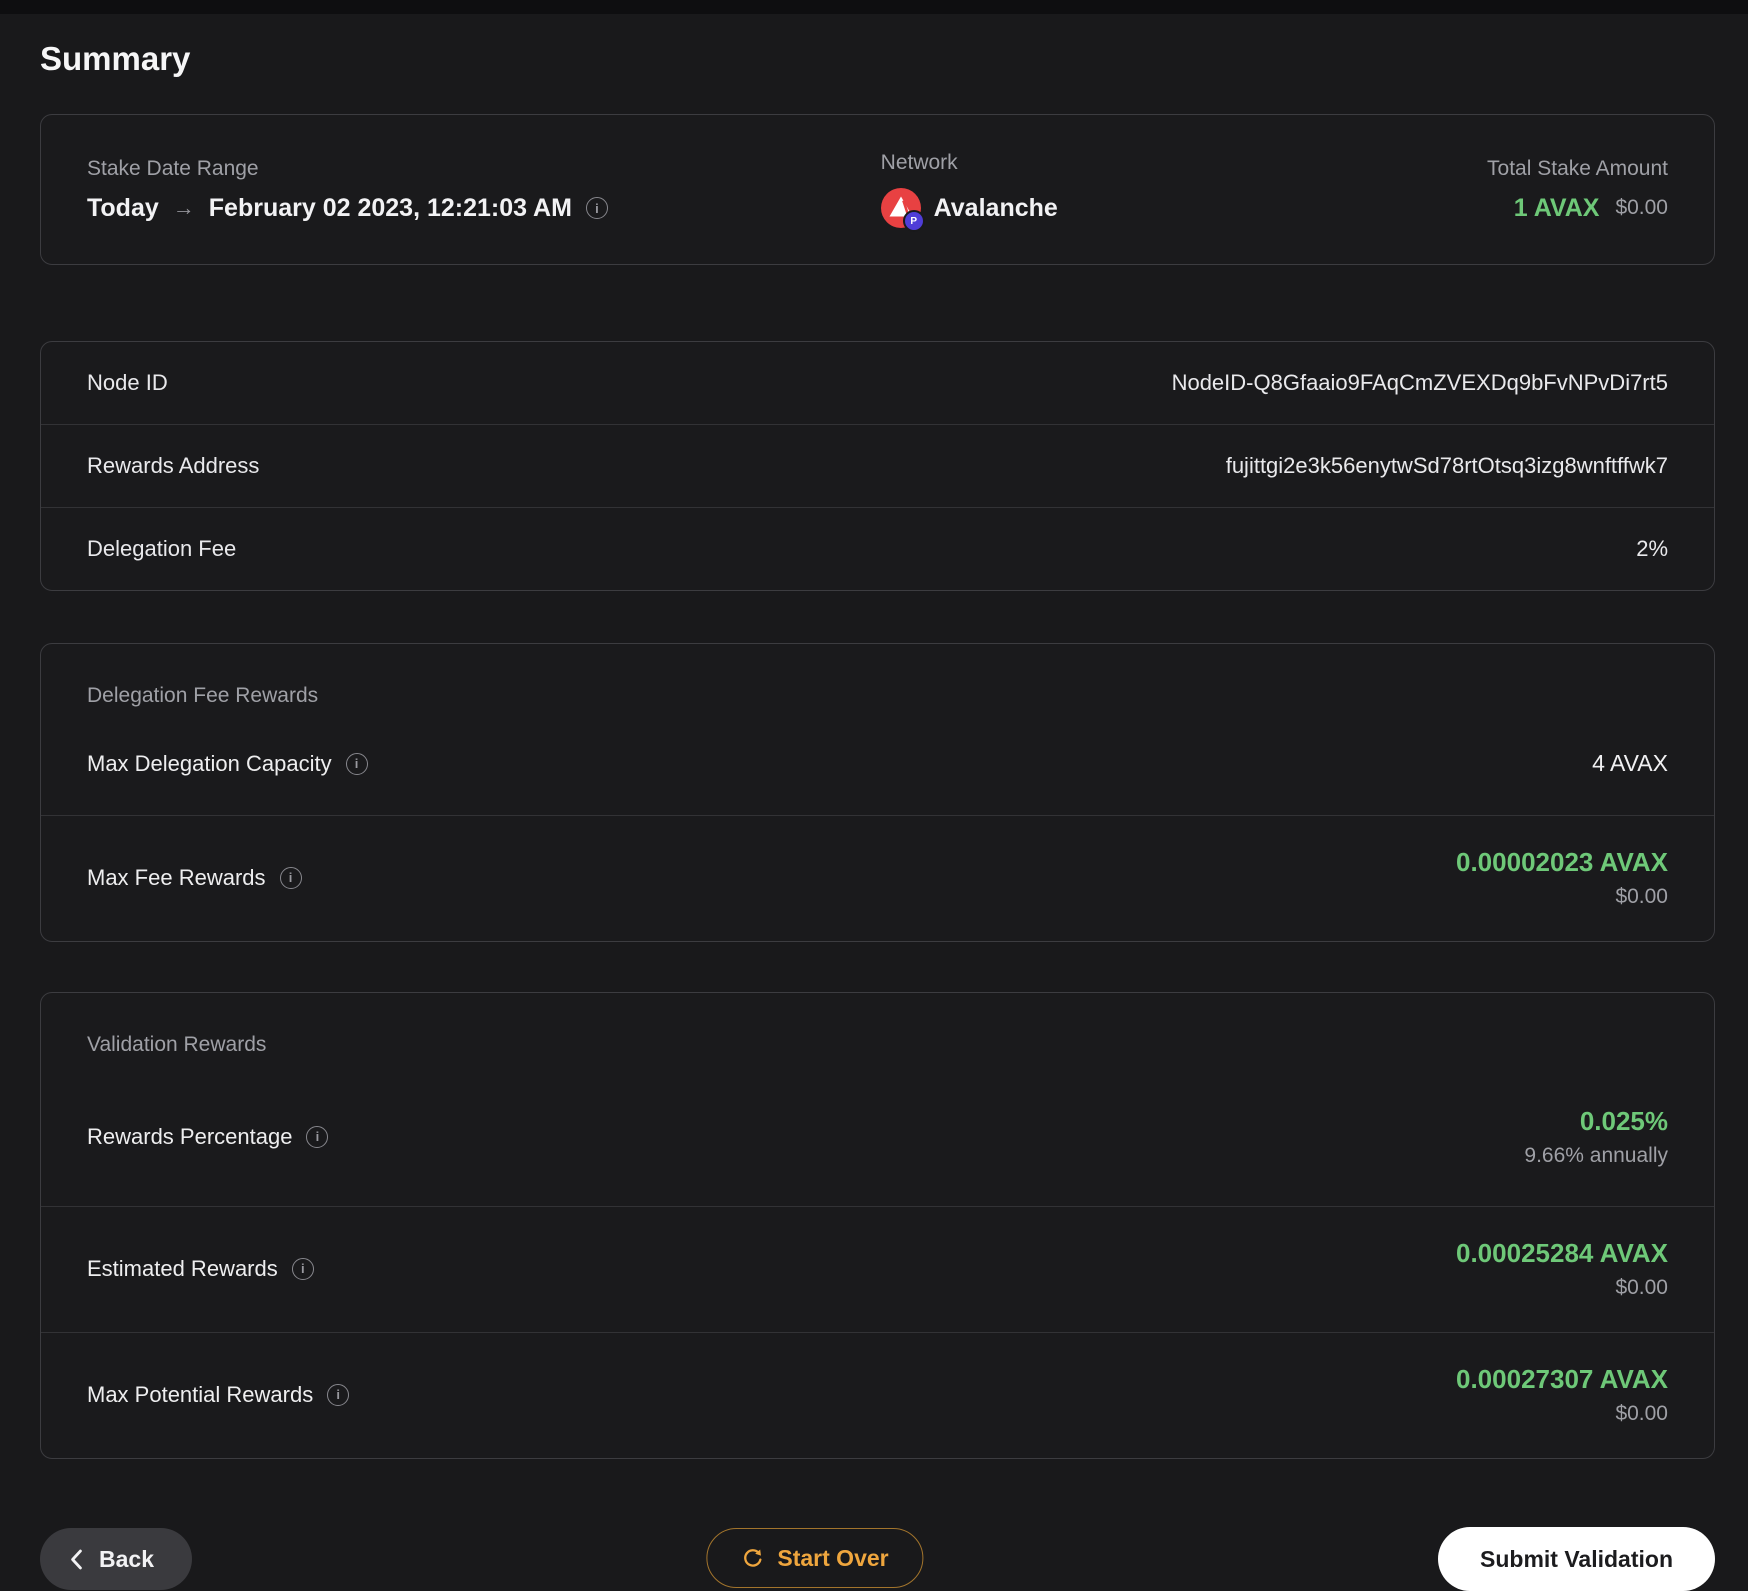 The image size is (1748, 1591). I want to click on rewards-percentage-values: 0.025% 9.66% annually, so click(1596, 1136).